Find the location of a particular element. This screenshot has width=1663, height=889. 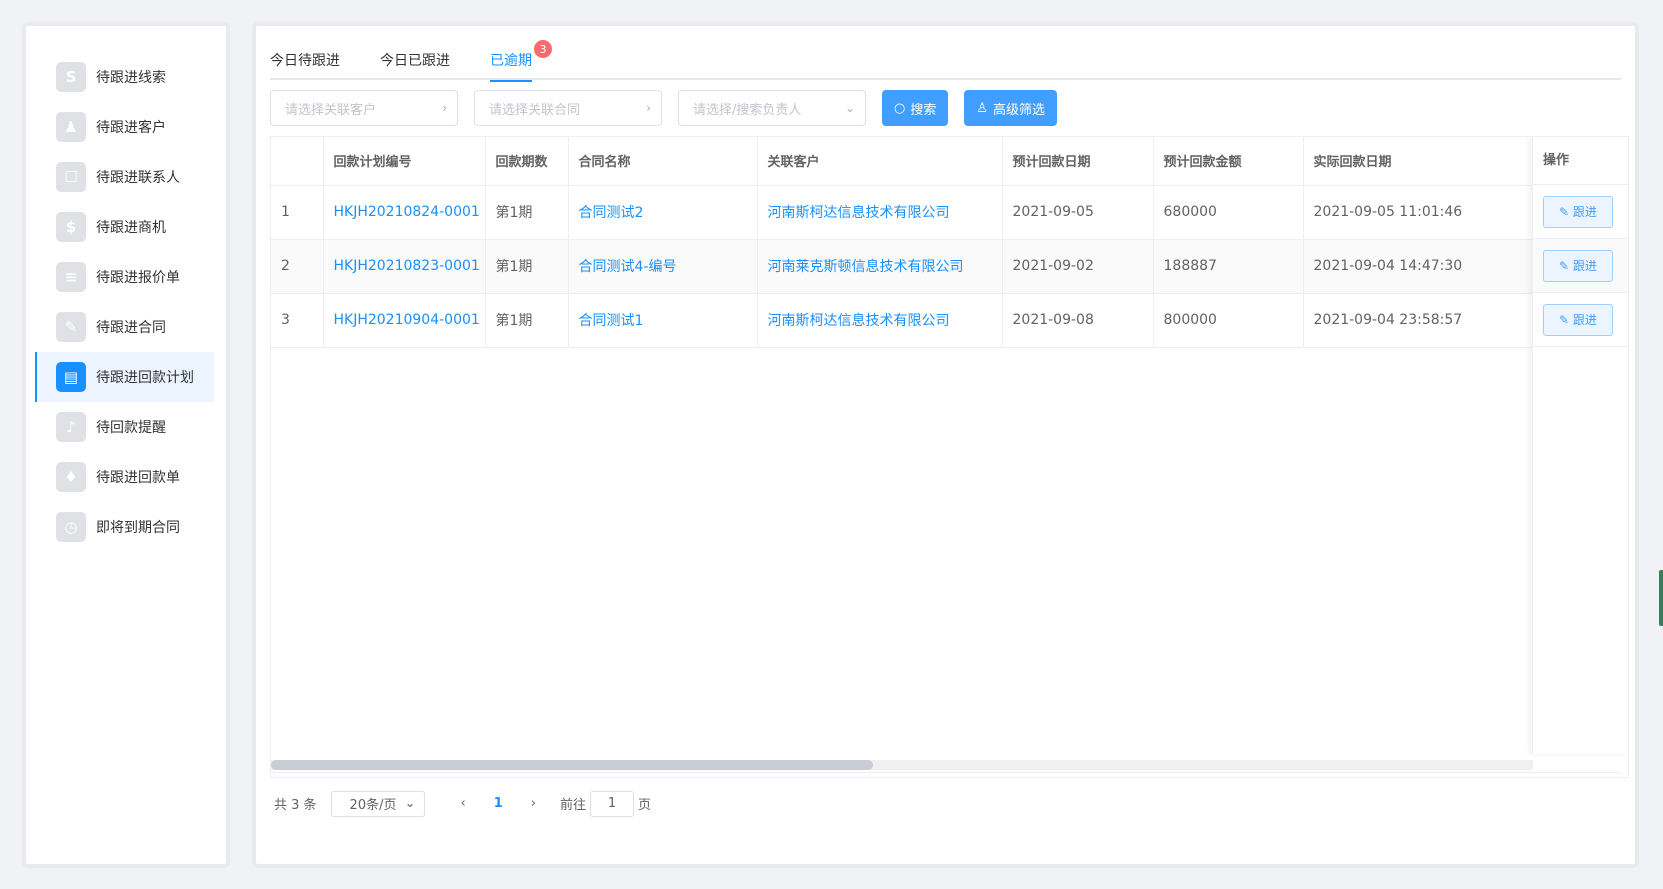

amount-cell: 680000 is located at coordinates (1228, 212).